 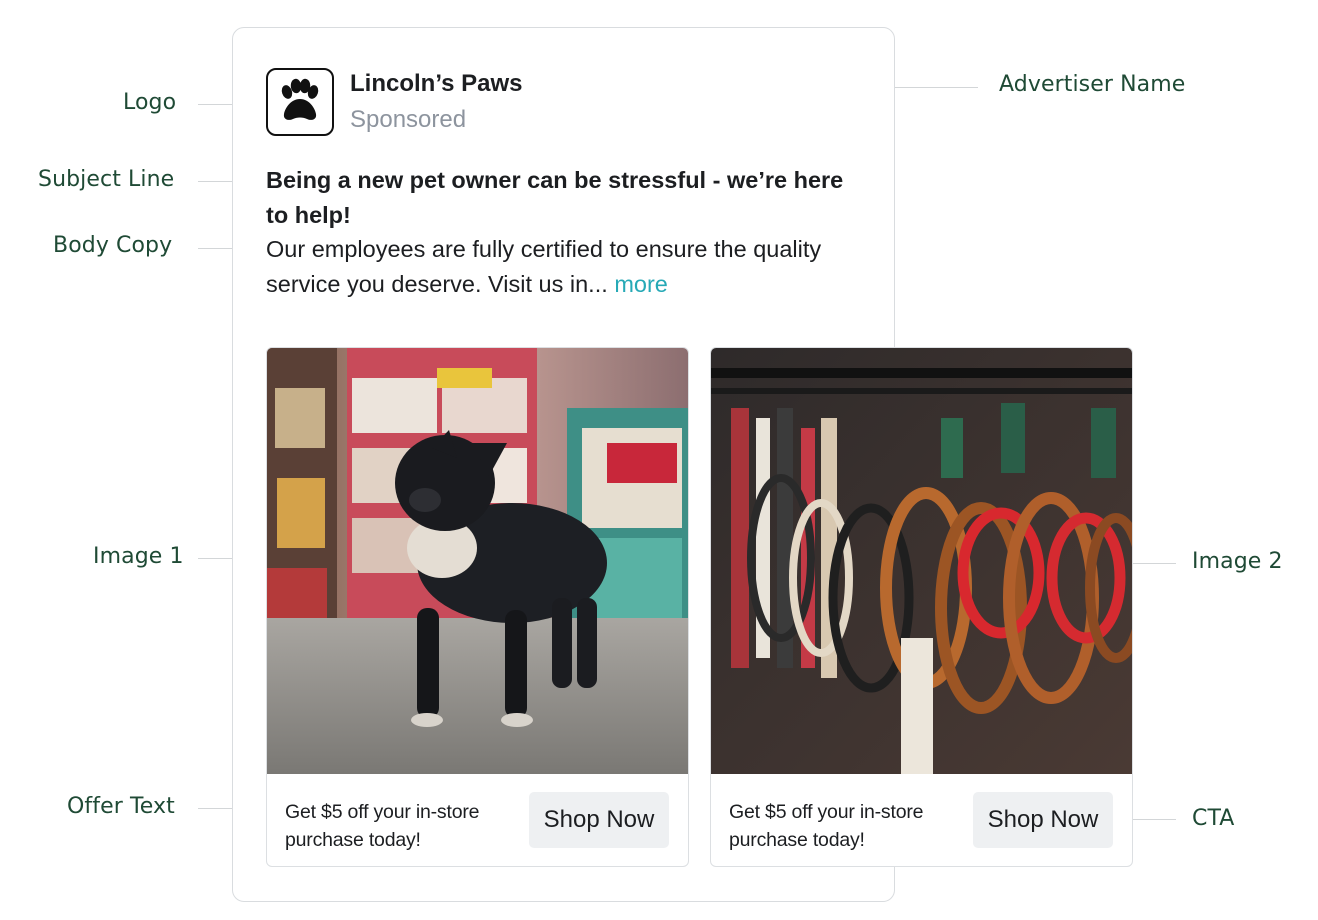 What do you see at coordinates (300, 99) in the screenshot?
I see `paw-icon` at bounding box center [300, 99].